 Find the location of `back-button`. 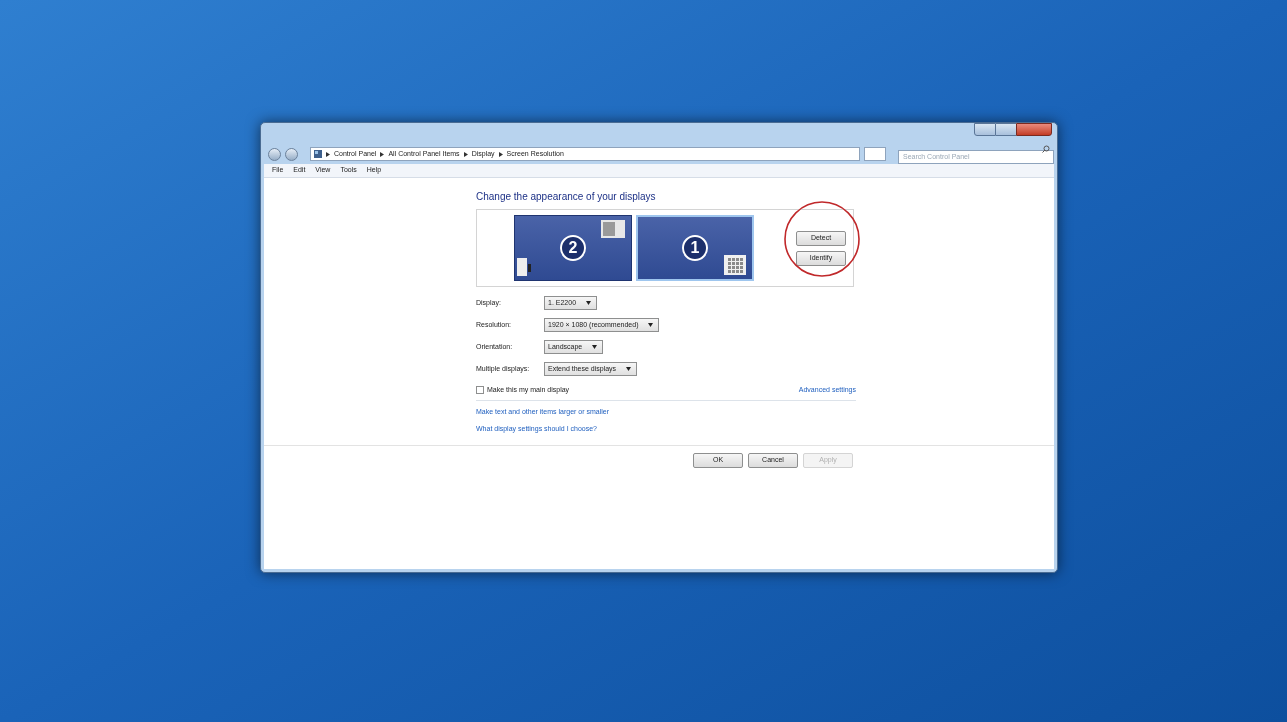

back-button is located at coordinates (274, 154).